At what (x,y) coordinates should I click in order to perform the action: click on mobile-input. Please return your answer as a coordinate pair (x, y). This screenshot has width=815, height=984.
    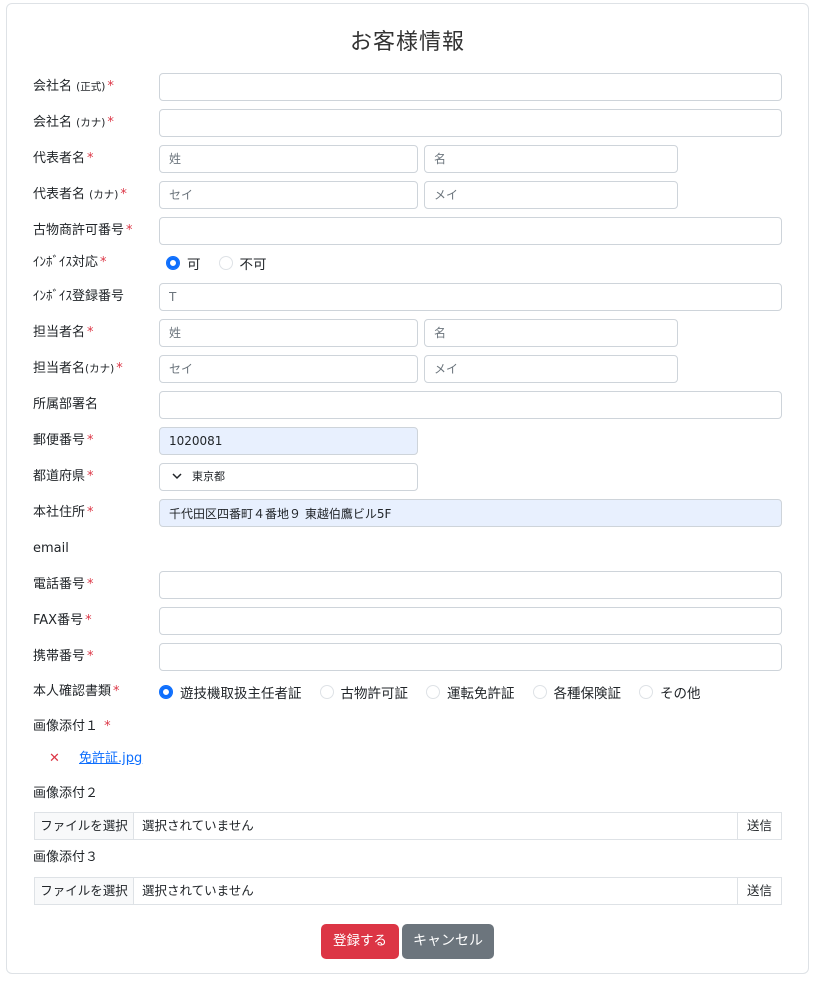
    Looking at the image, I should click on (470, 657).